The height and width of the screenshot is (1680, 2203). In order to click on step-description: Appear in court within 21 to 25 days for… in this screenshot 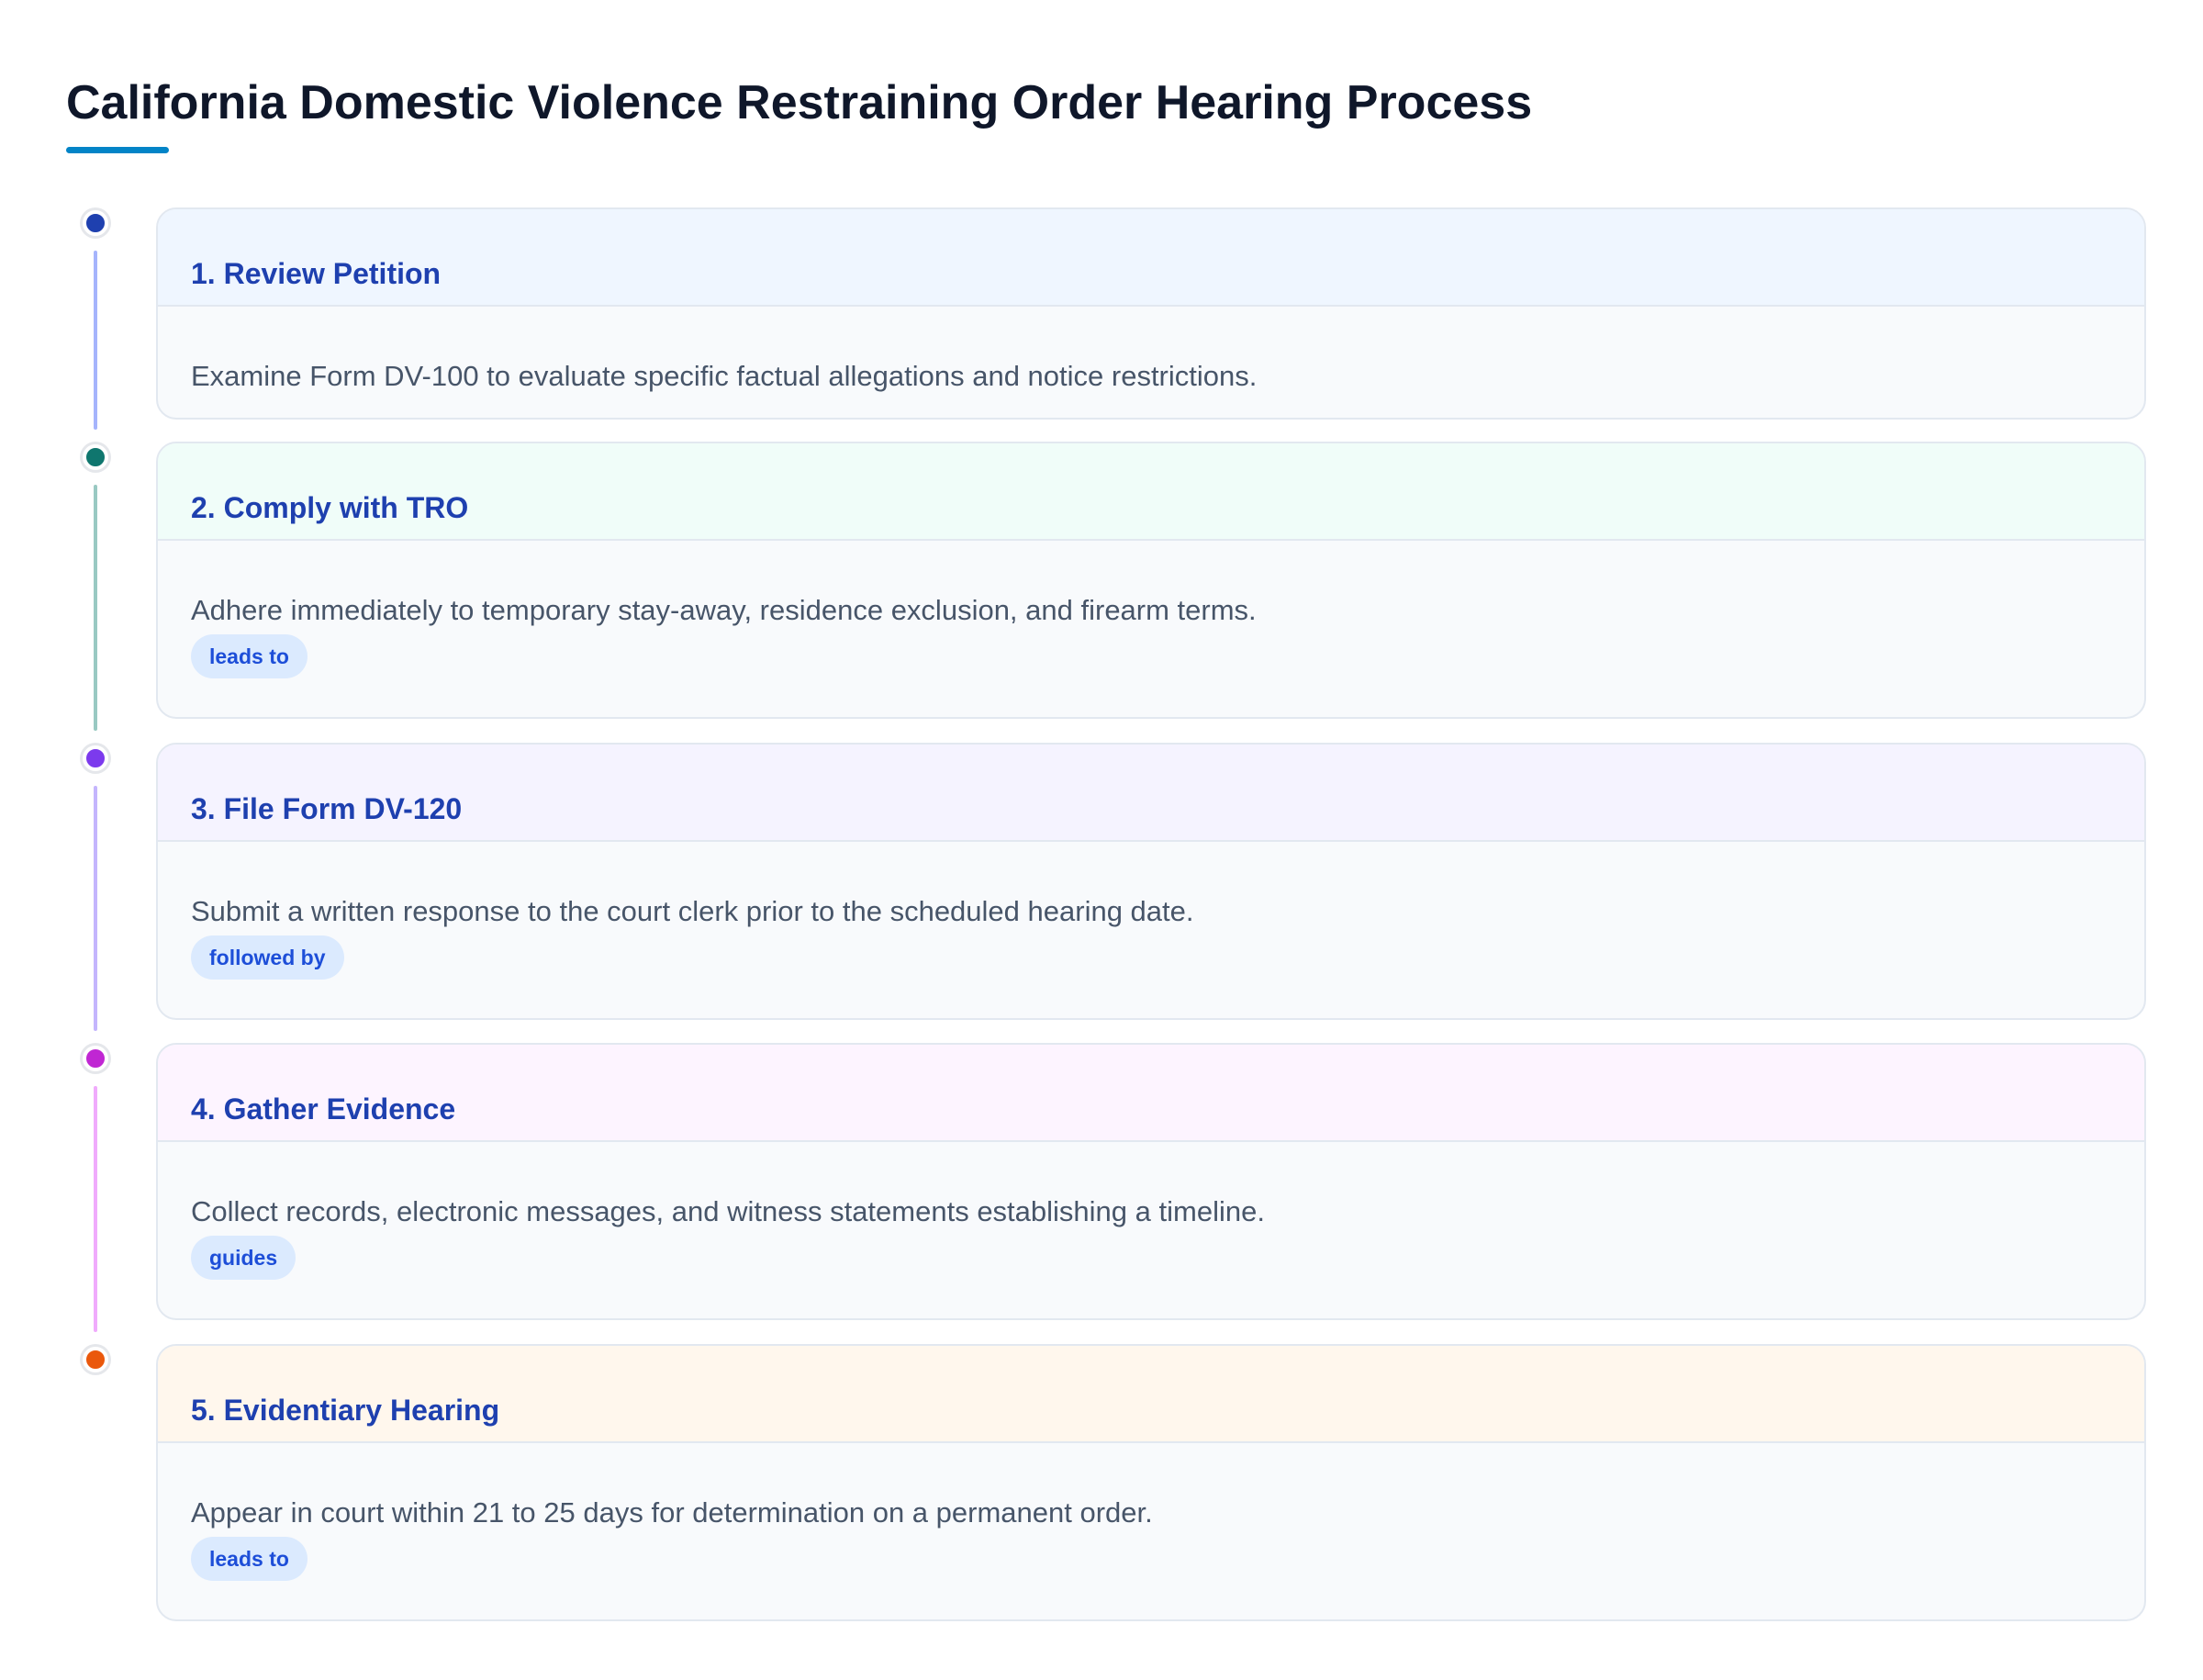, I will do `click(672, 1512)`.